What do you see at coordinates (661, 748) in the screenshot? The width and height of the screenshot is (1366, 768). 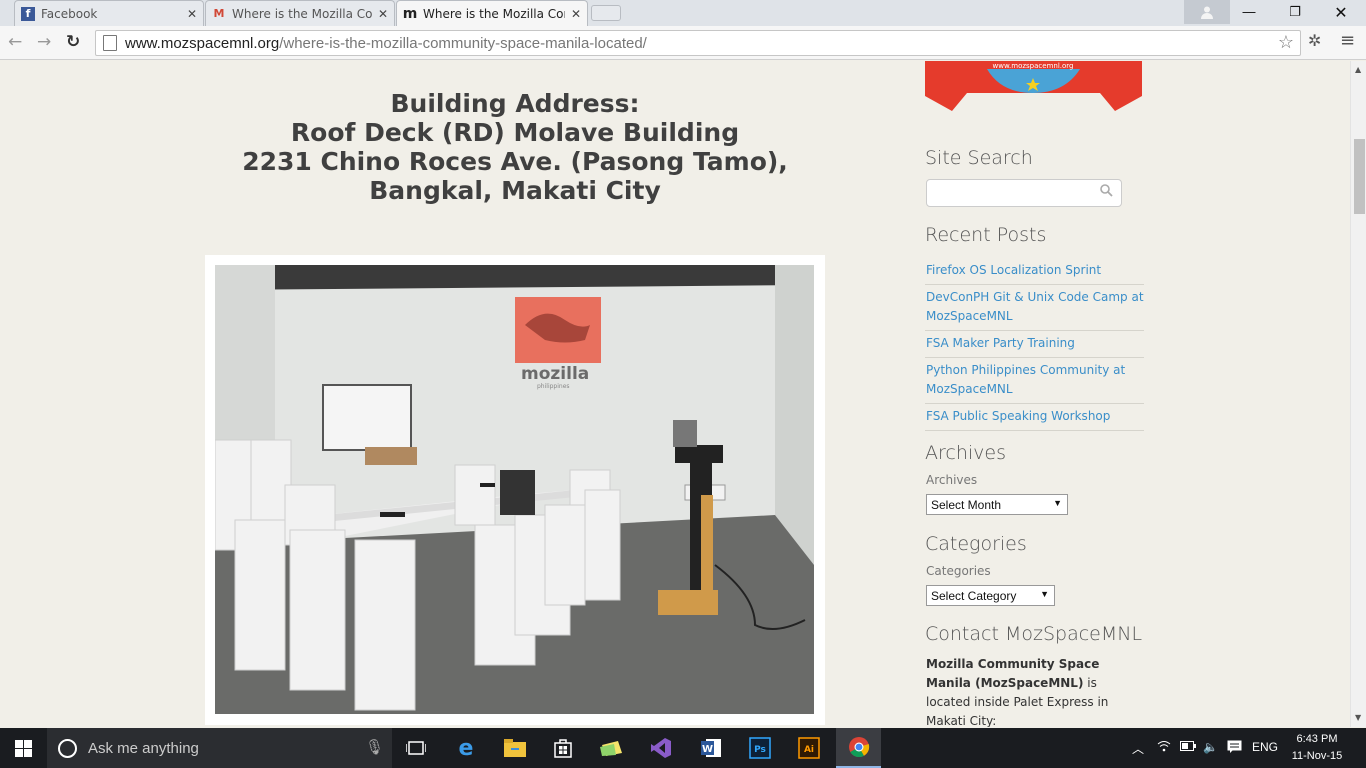 I see `visual-studio-icon` at bounding box center [661, 748].